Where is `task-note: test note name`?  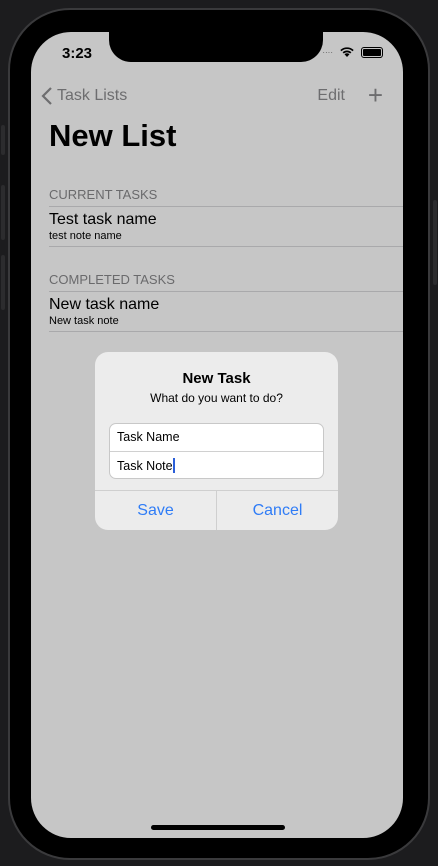
task-note: test note name is located at coordinates (85, 236).